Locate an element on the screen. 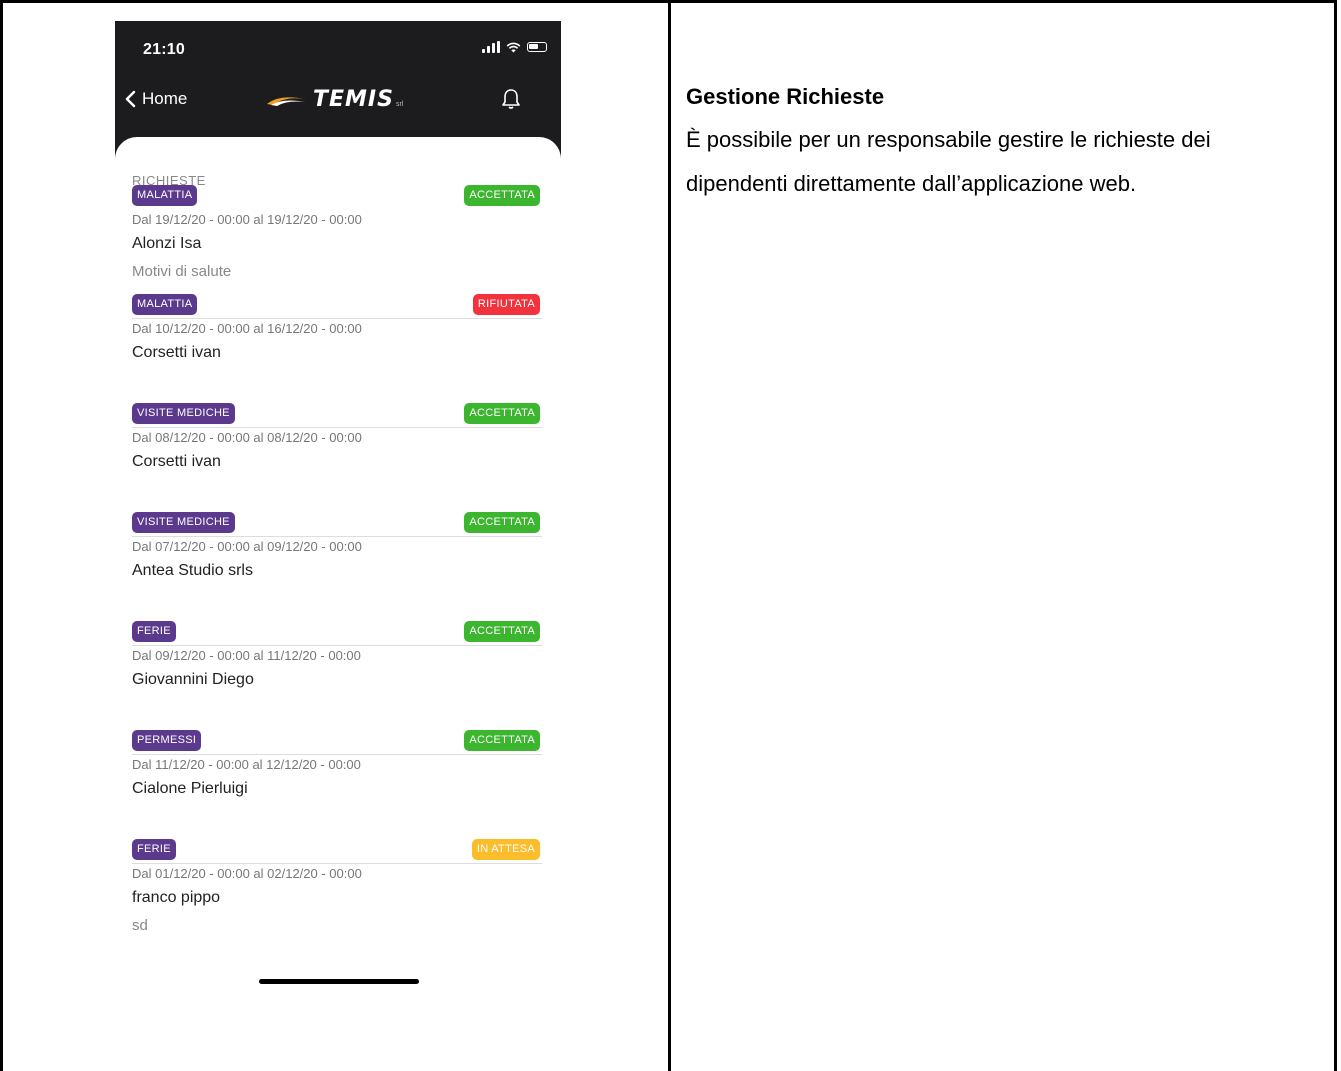  bell-icon is located at coordinates (511, 99).